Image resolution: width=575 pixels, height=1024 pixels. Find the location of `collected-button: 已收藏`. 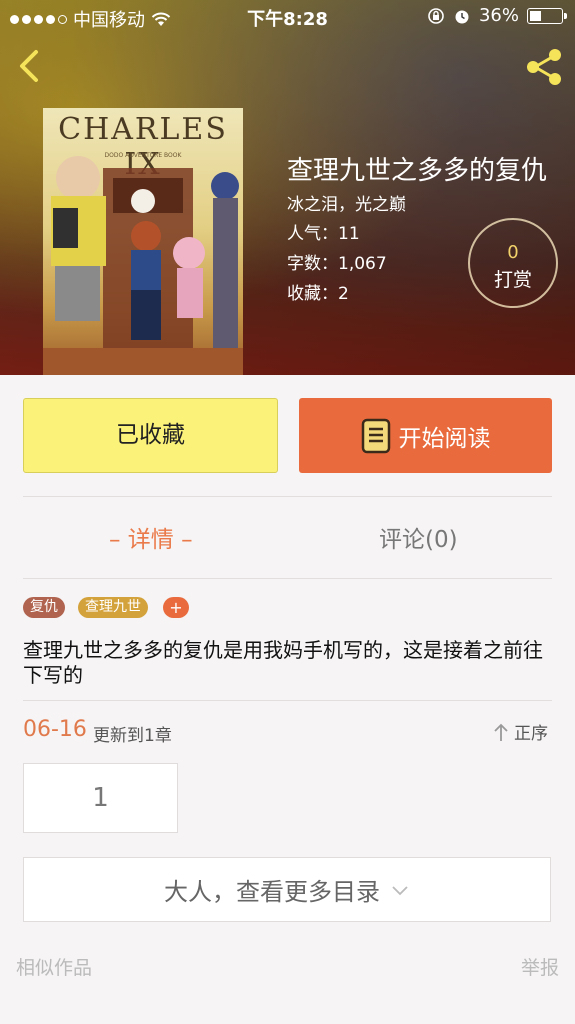

collected-button: 已收藏 is located at coordinates (150, 435).